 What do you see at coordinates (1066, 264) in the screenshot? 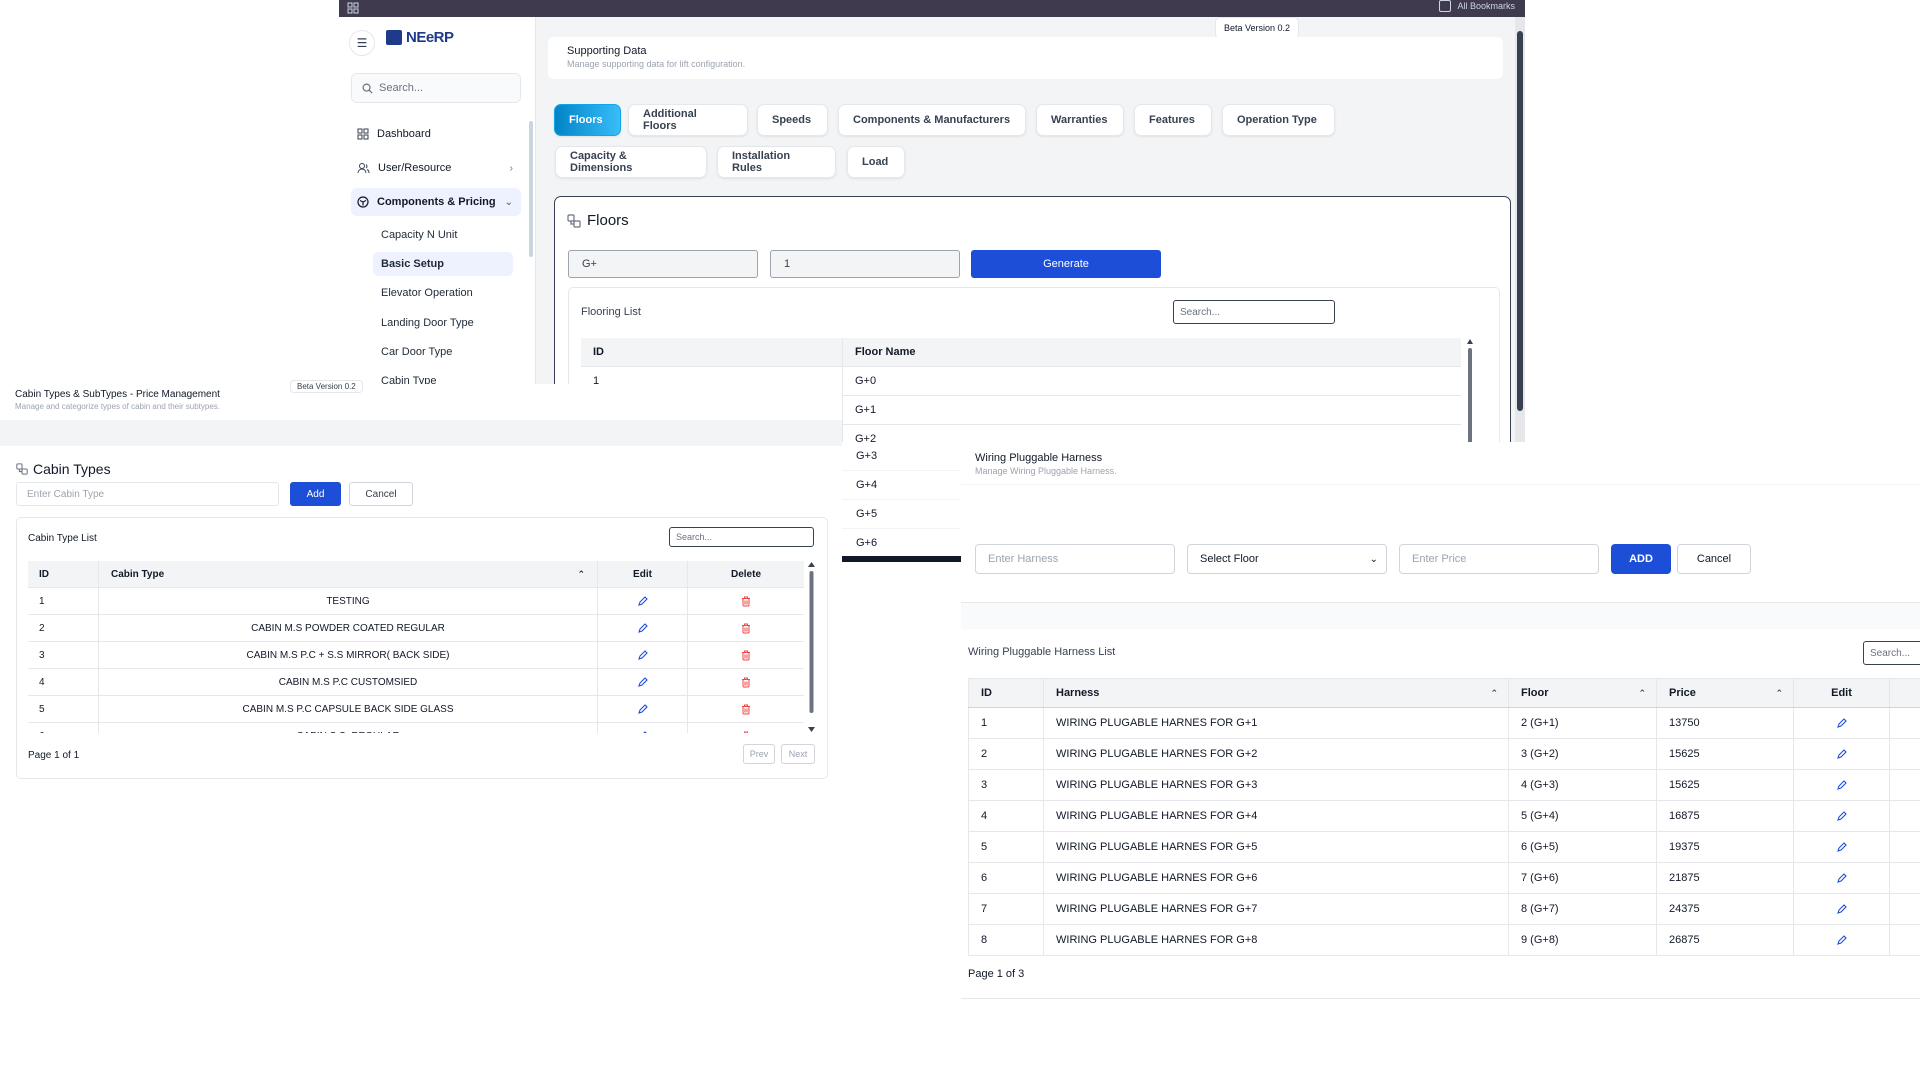
I see `generate-button: Generate` at bounding box center [1066, 264].